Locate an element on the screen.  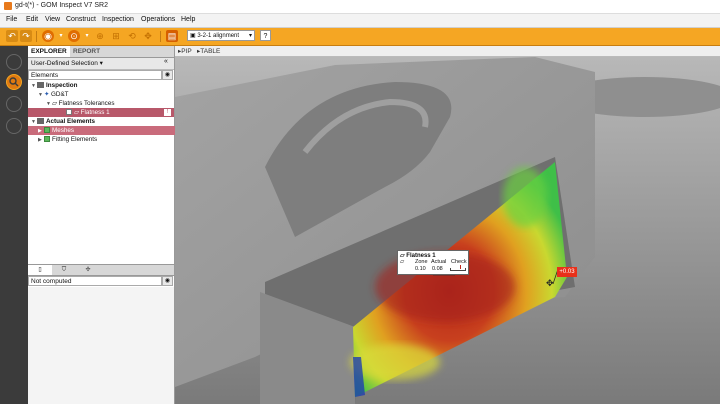
status-field: Not computed is located at coordinates (95, 281).